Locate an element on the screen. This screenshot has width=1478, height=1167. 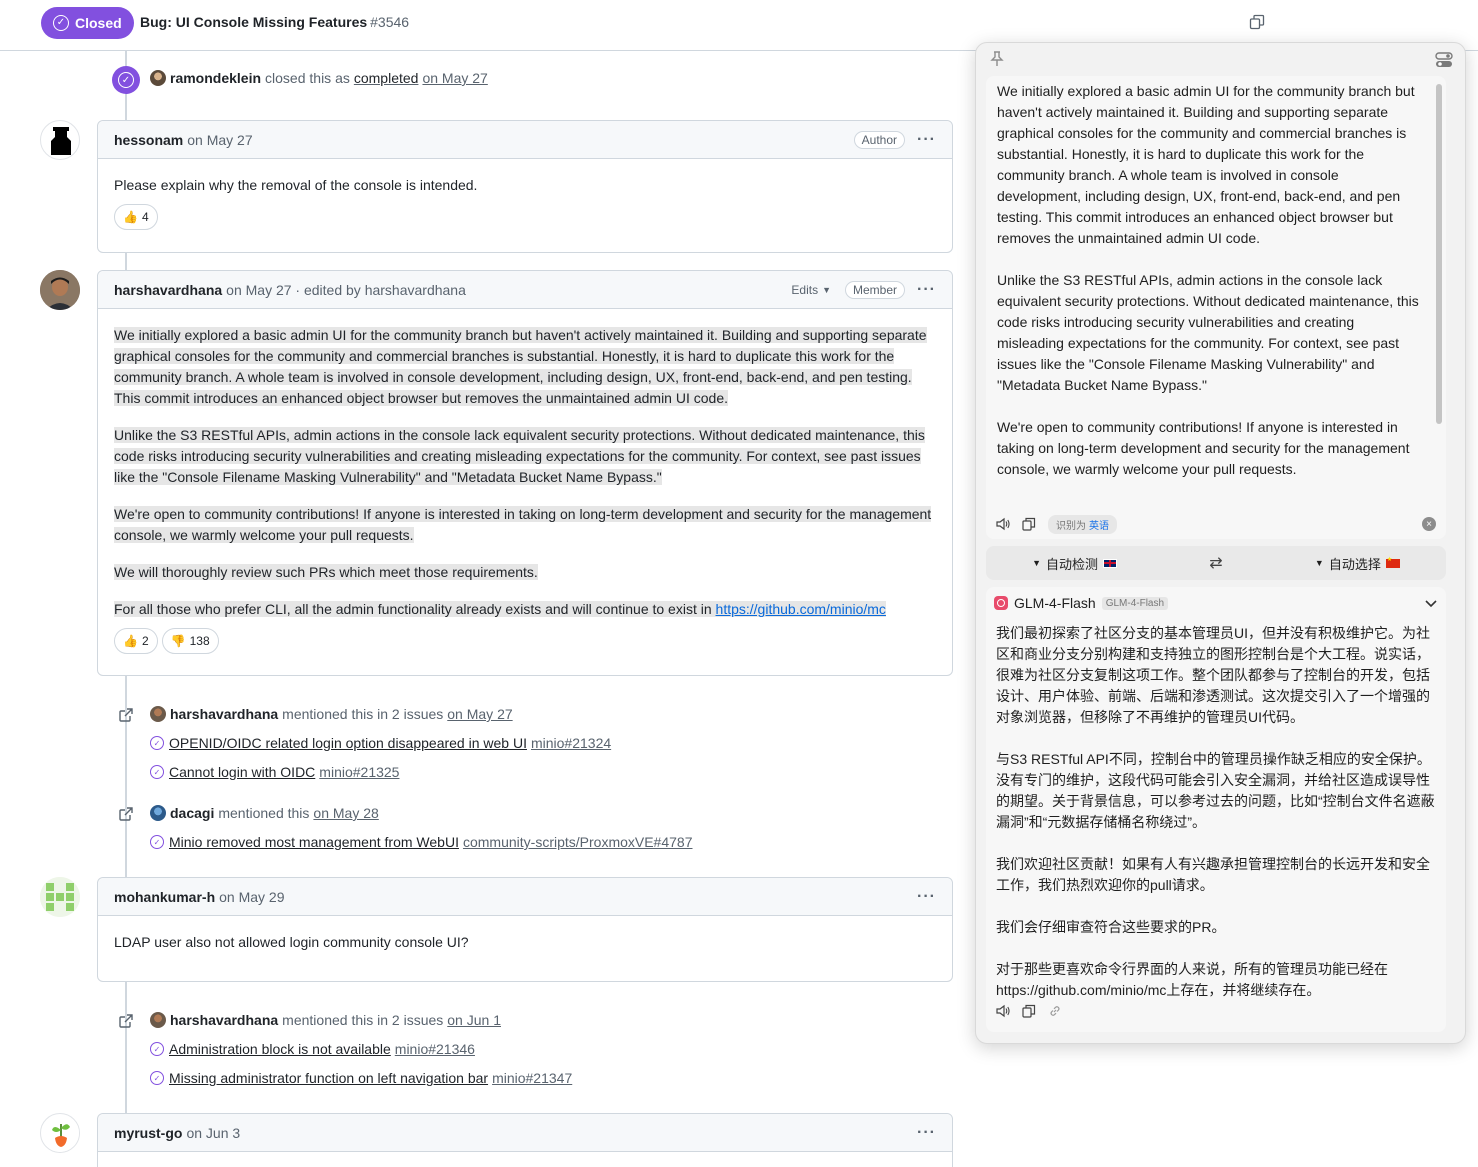
settings-toggle-icon is located at coordinates (1444, 60).